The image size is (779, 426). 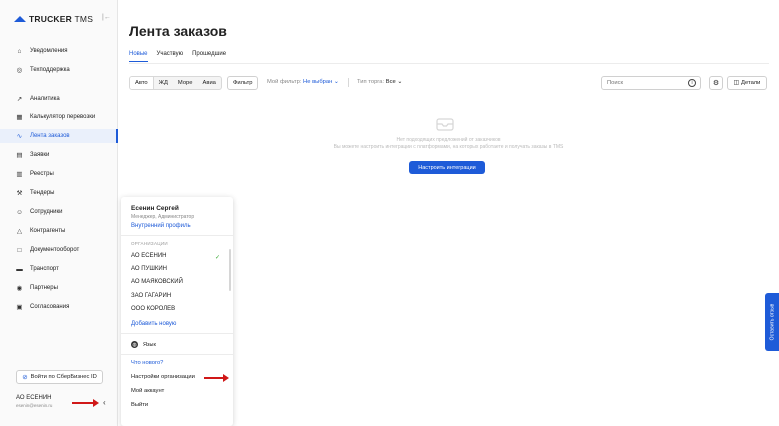 I want to click on approvals-icon: ▣, so click(x=19, y=307).